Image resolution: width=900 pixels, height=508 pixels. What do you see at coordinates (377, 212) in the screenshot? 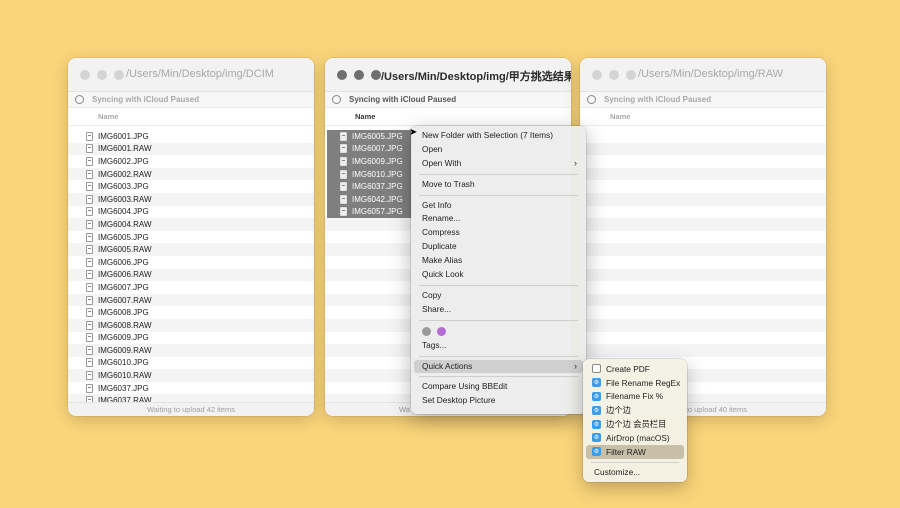
I see `file-name: IMG6057.JPG` at bounding box center [377, 212].